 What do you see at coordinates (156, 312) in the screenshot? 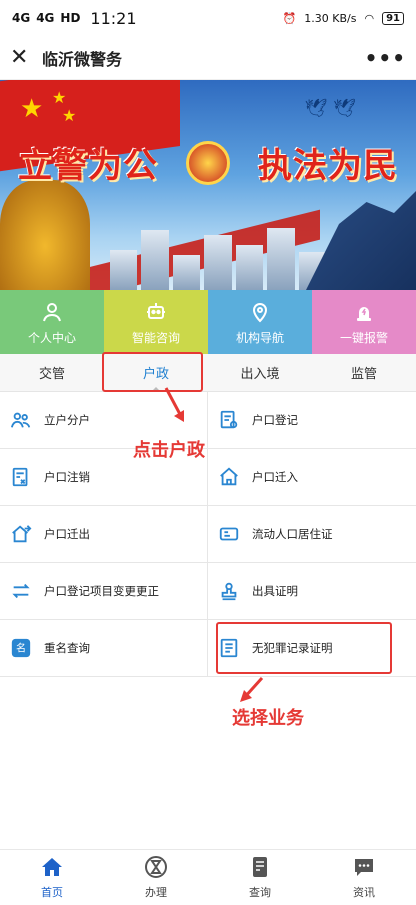
I see `robot-icon` at bounding box center [156, 312].